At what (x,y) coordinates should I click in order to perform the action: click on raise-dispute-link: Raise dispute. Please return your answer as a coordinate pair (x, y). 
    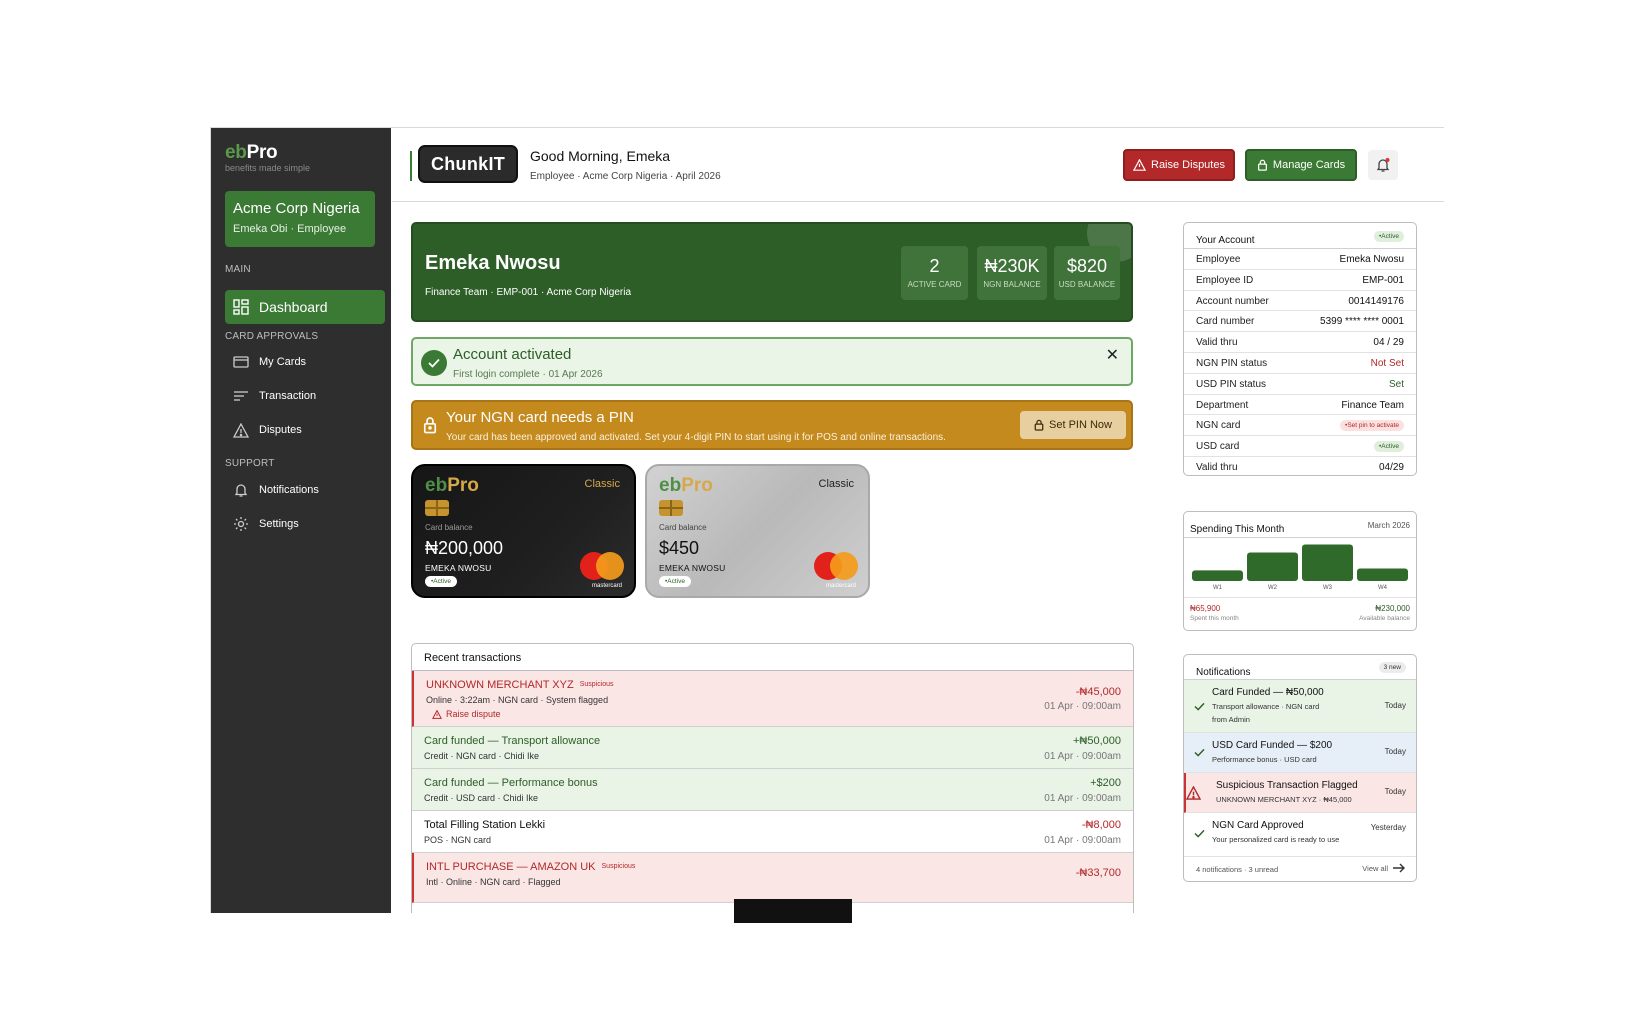
    Looking at the image, I should click on (466, 714).